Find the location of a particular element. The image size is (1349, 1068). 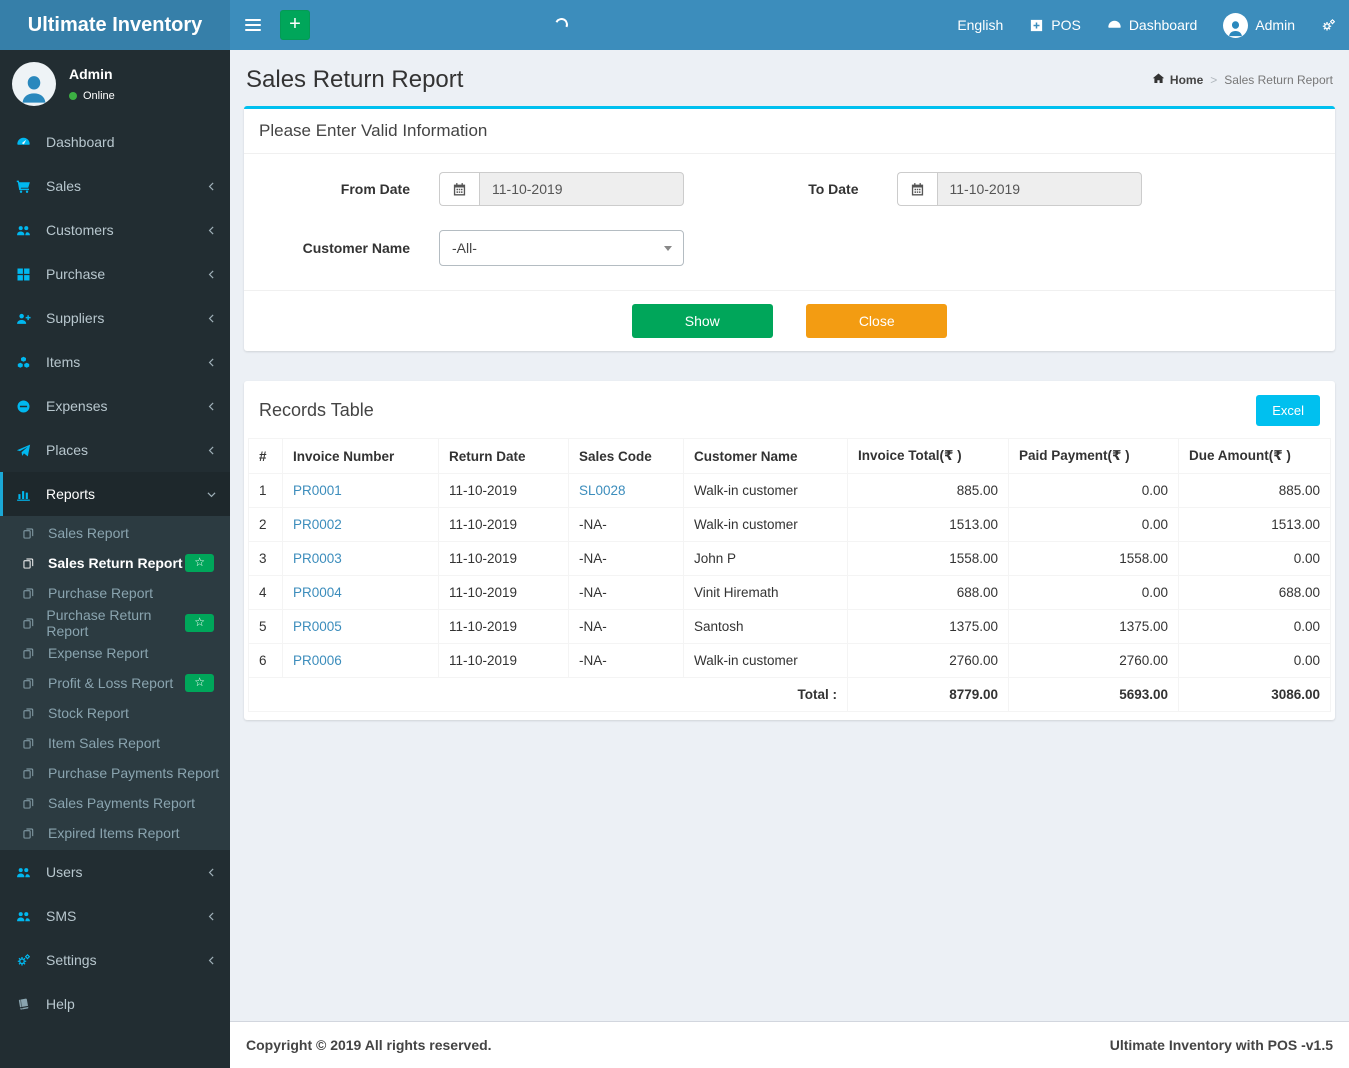

chevron-down-icon is located at coordinates (668, 248).